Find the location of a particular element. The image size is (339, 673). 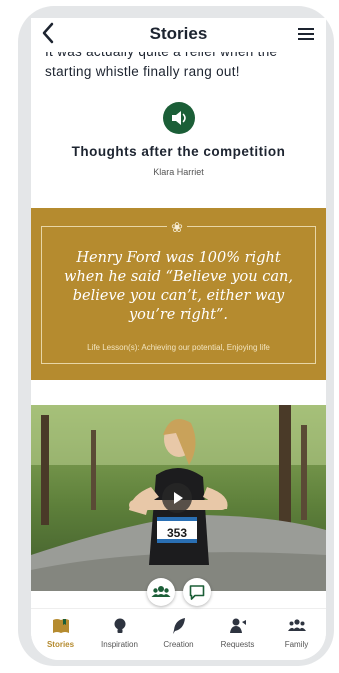

top-bar: Stories is located at coordinates (178, 35).